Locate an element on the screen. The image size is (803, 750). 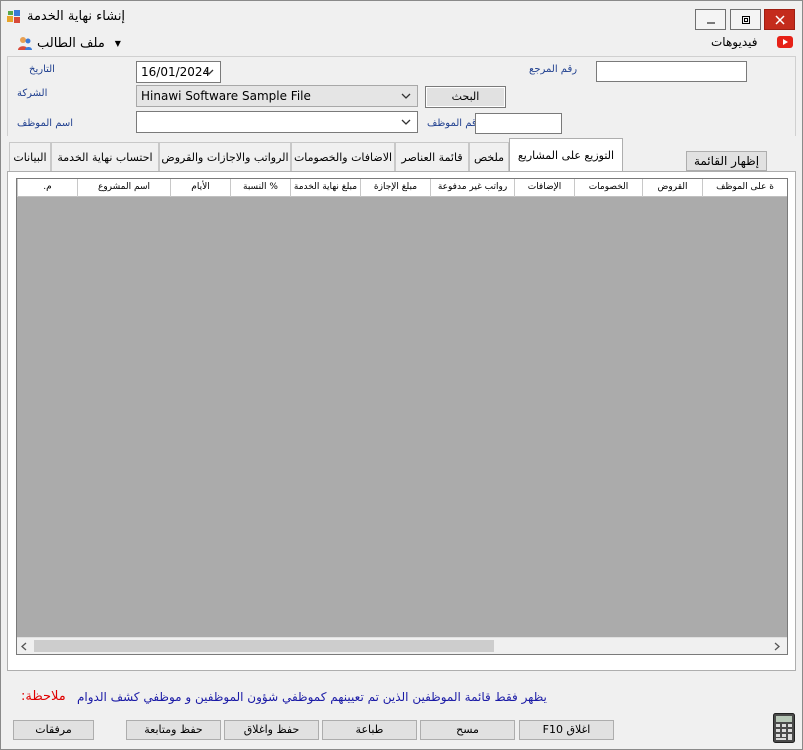
date-picker: 16/01/2024 is located at coordinates (178, 72).